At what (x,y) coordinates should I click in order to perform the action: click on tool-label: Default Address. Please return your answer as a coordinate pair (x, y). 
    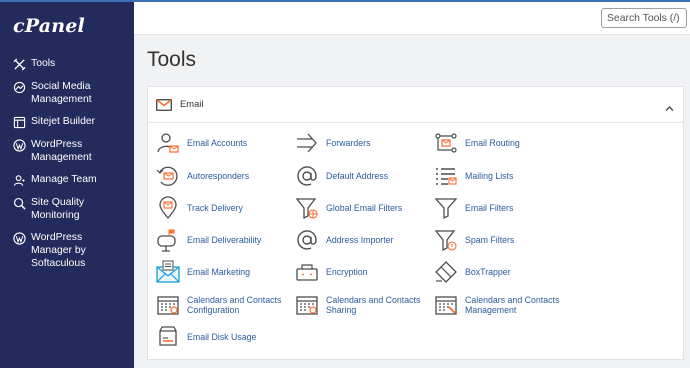
    Looking at the image, I should click on (357, 175).